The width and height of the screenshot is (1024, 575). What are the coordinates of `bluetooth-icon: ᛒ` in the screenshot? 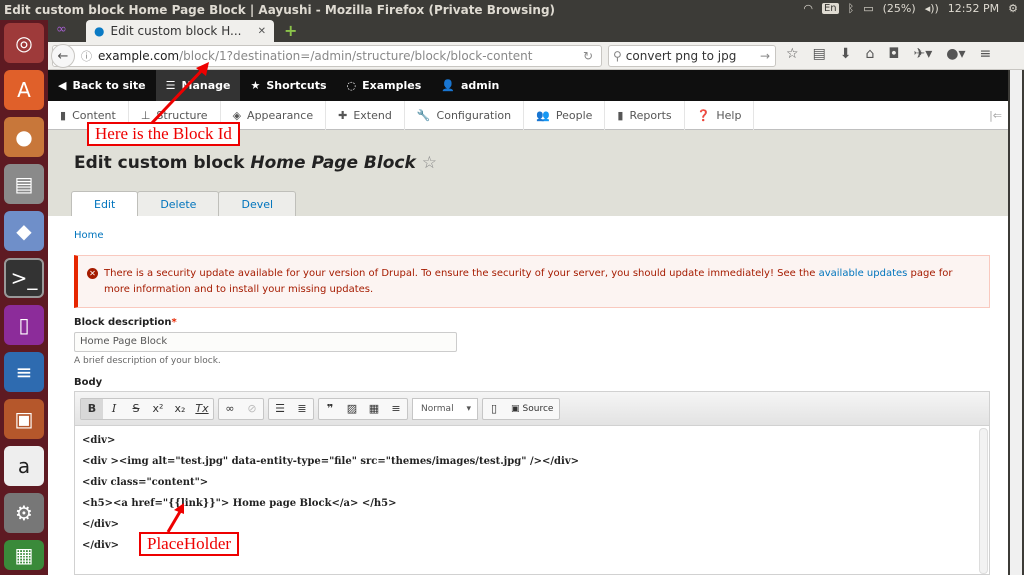 It's located at (851, 8).